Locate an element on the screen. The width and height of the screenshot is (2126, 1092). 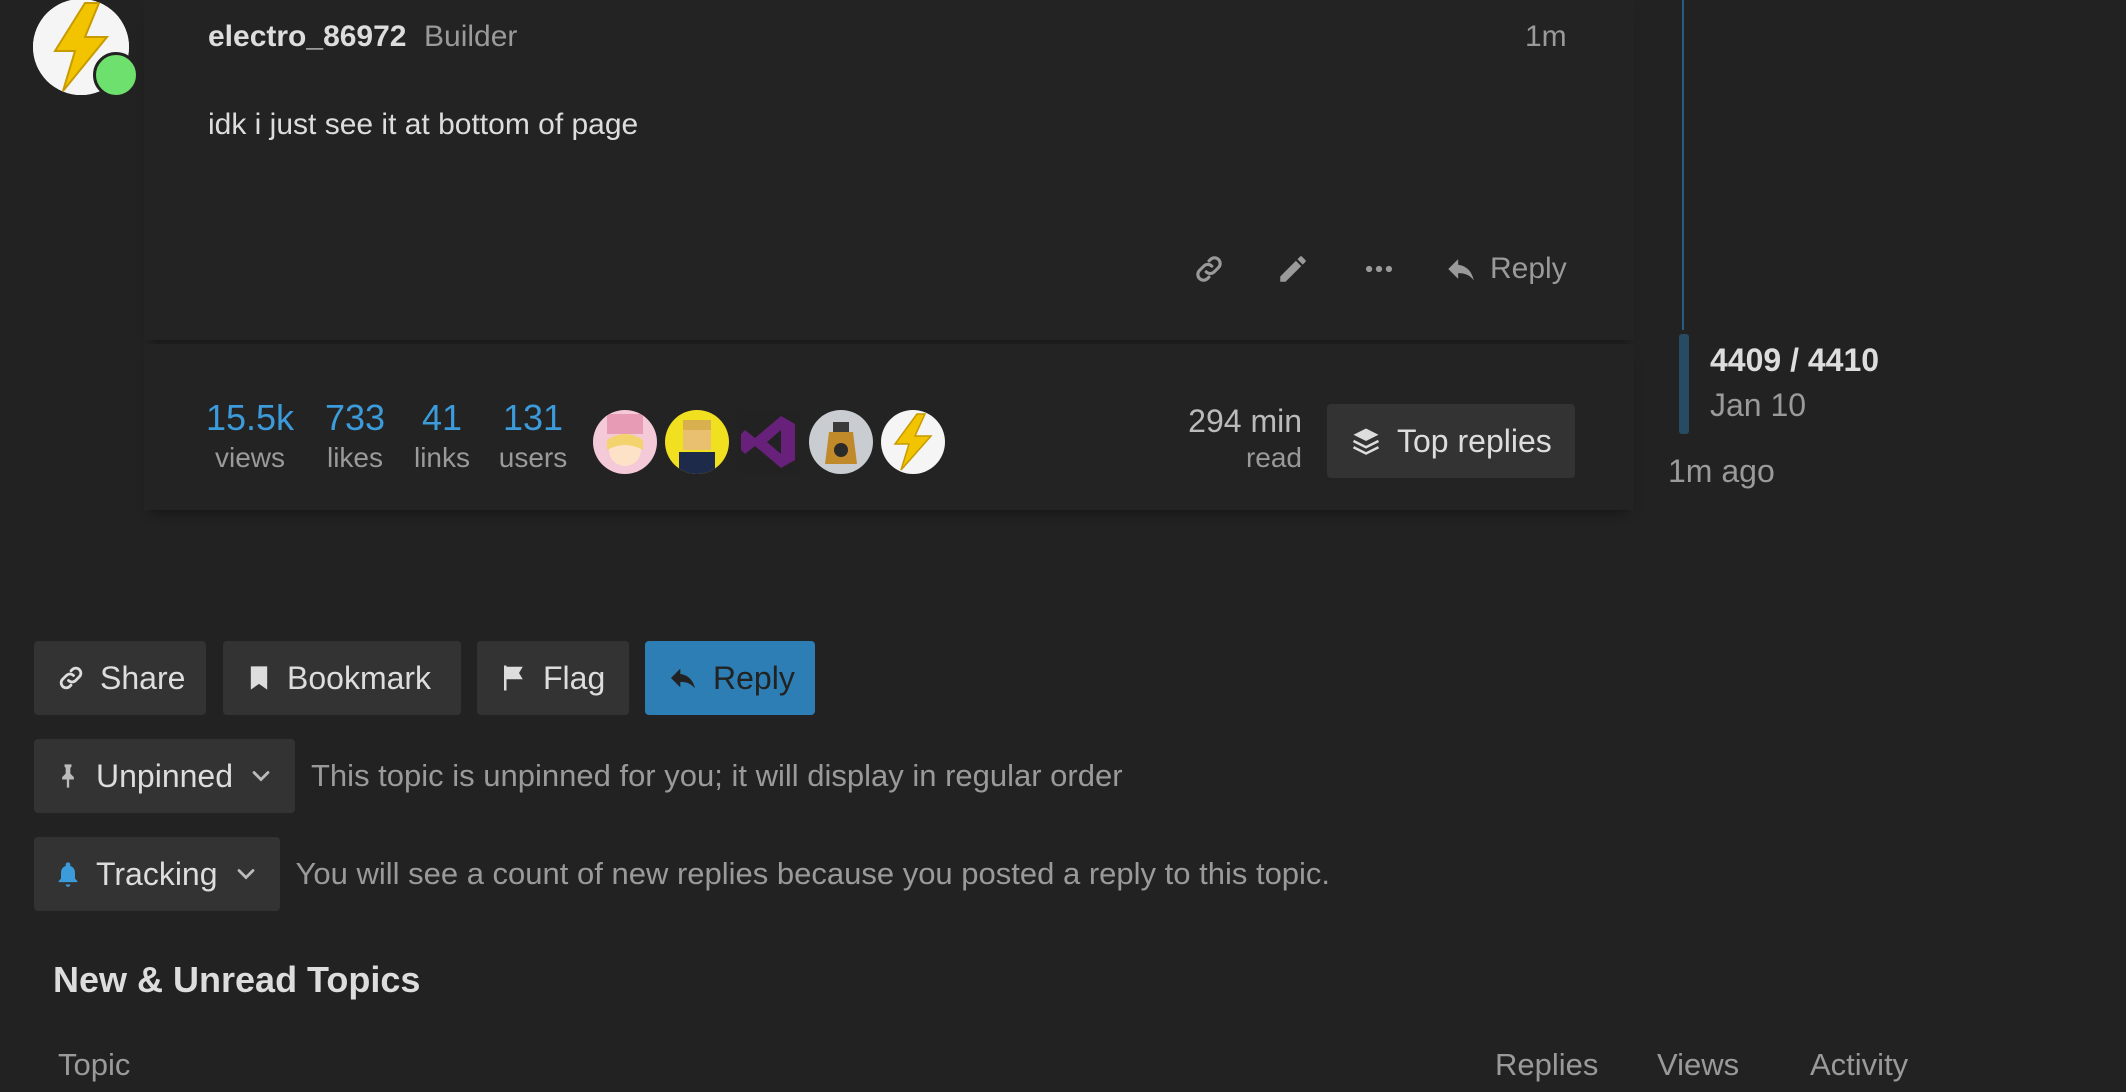
unpinned-label: Unpinned is located at coordinates (164, 775).